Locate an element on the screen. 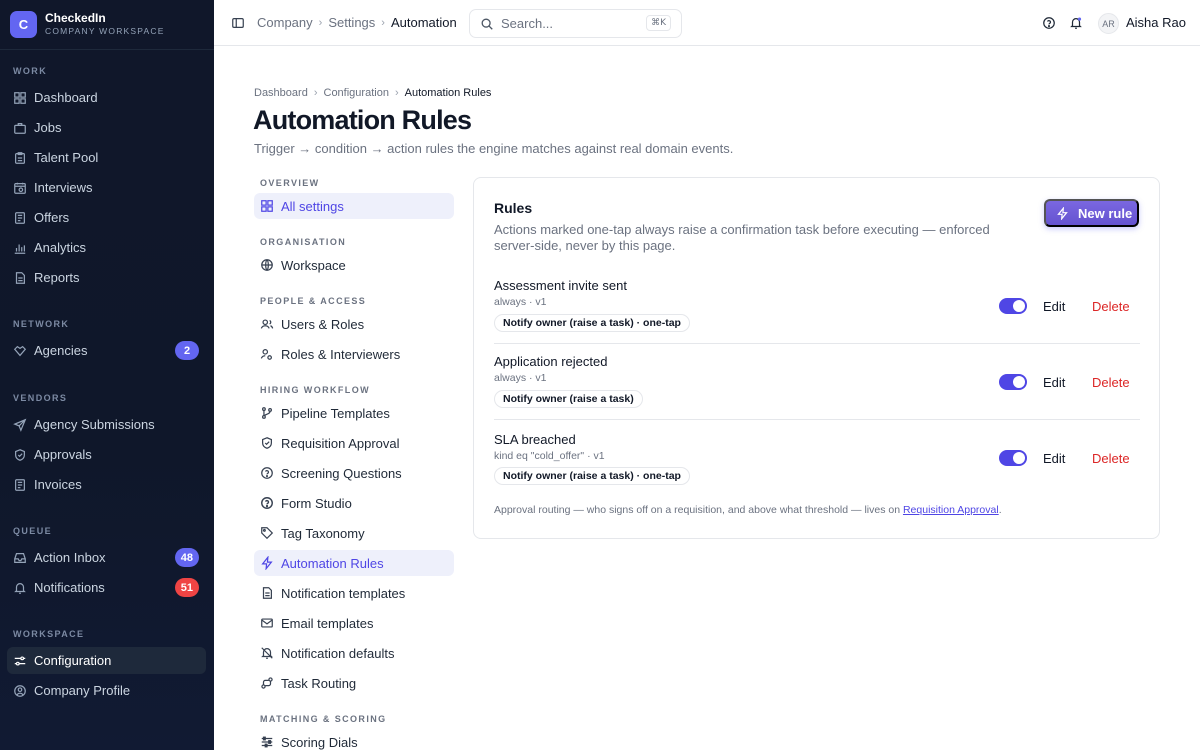 Image resolution: width=1200 pixels, height=750 pixels. brand-name: CheckedIn is located at coordinates (75, 18).